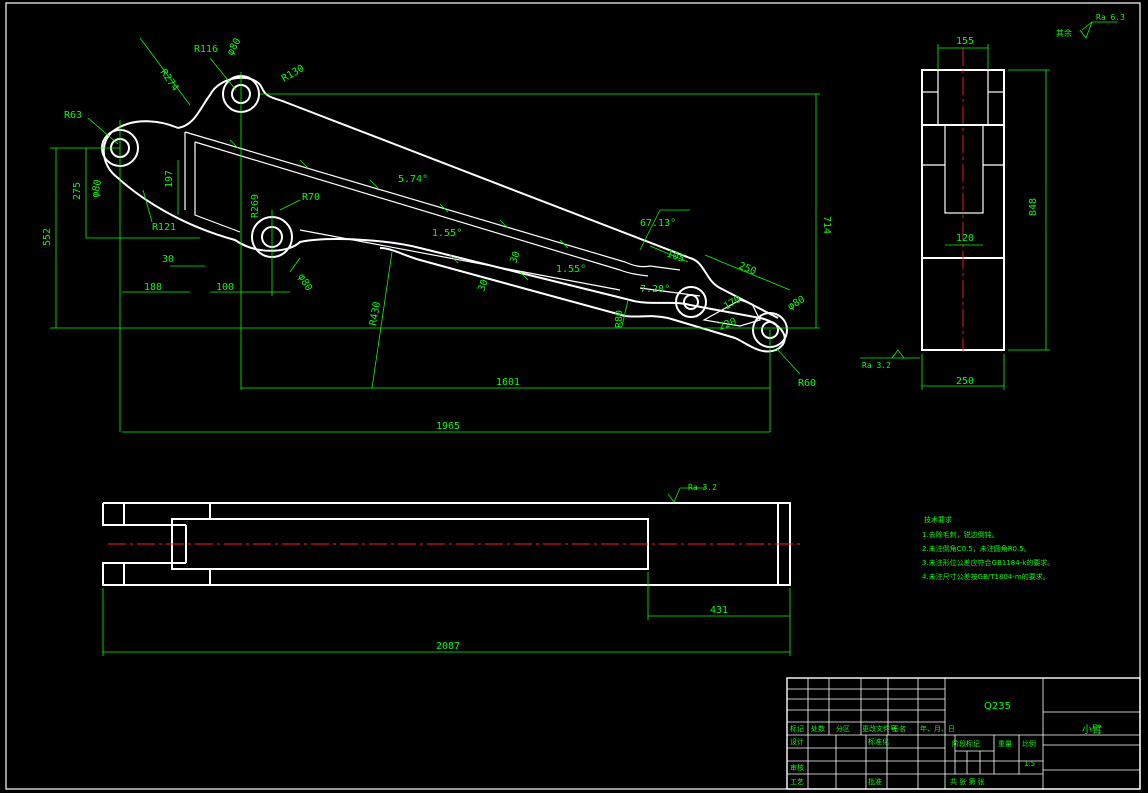  Describe the element at coordinates (732, 303) in the screenshot. I see `label-170: 170` at that location.